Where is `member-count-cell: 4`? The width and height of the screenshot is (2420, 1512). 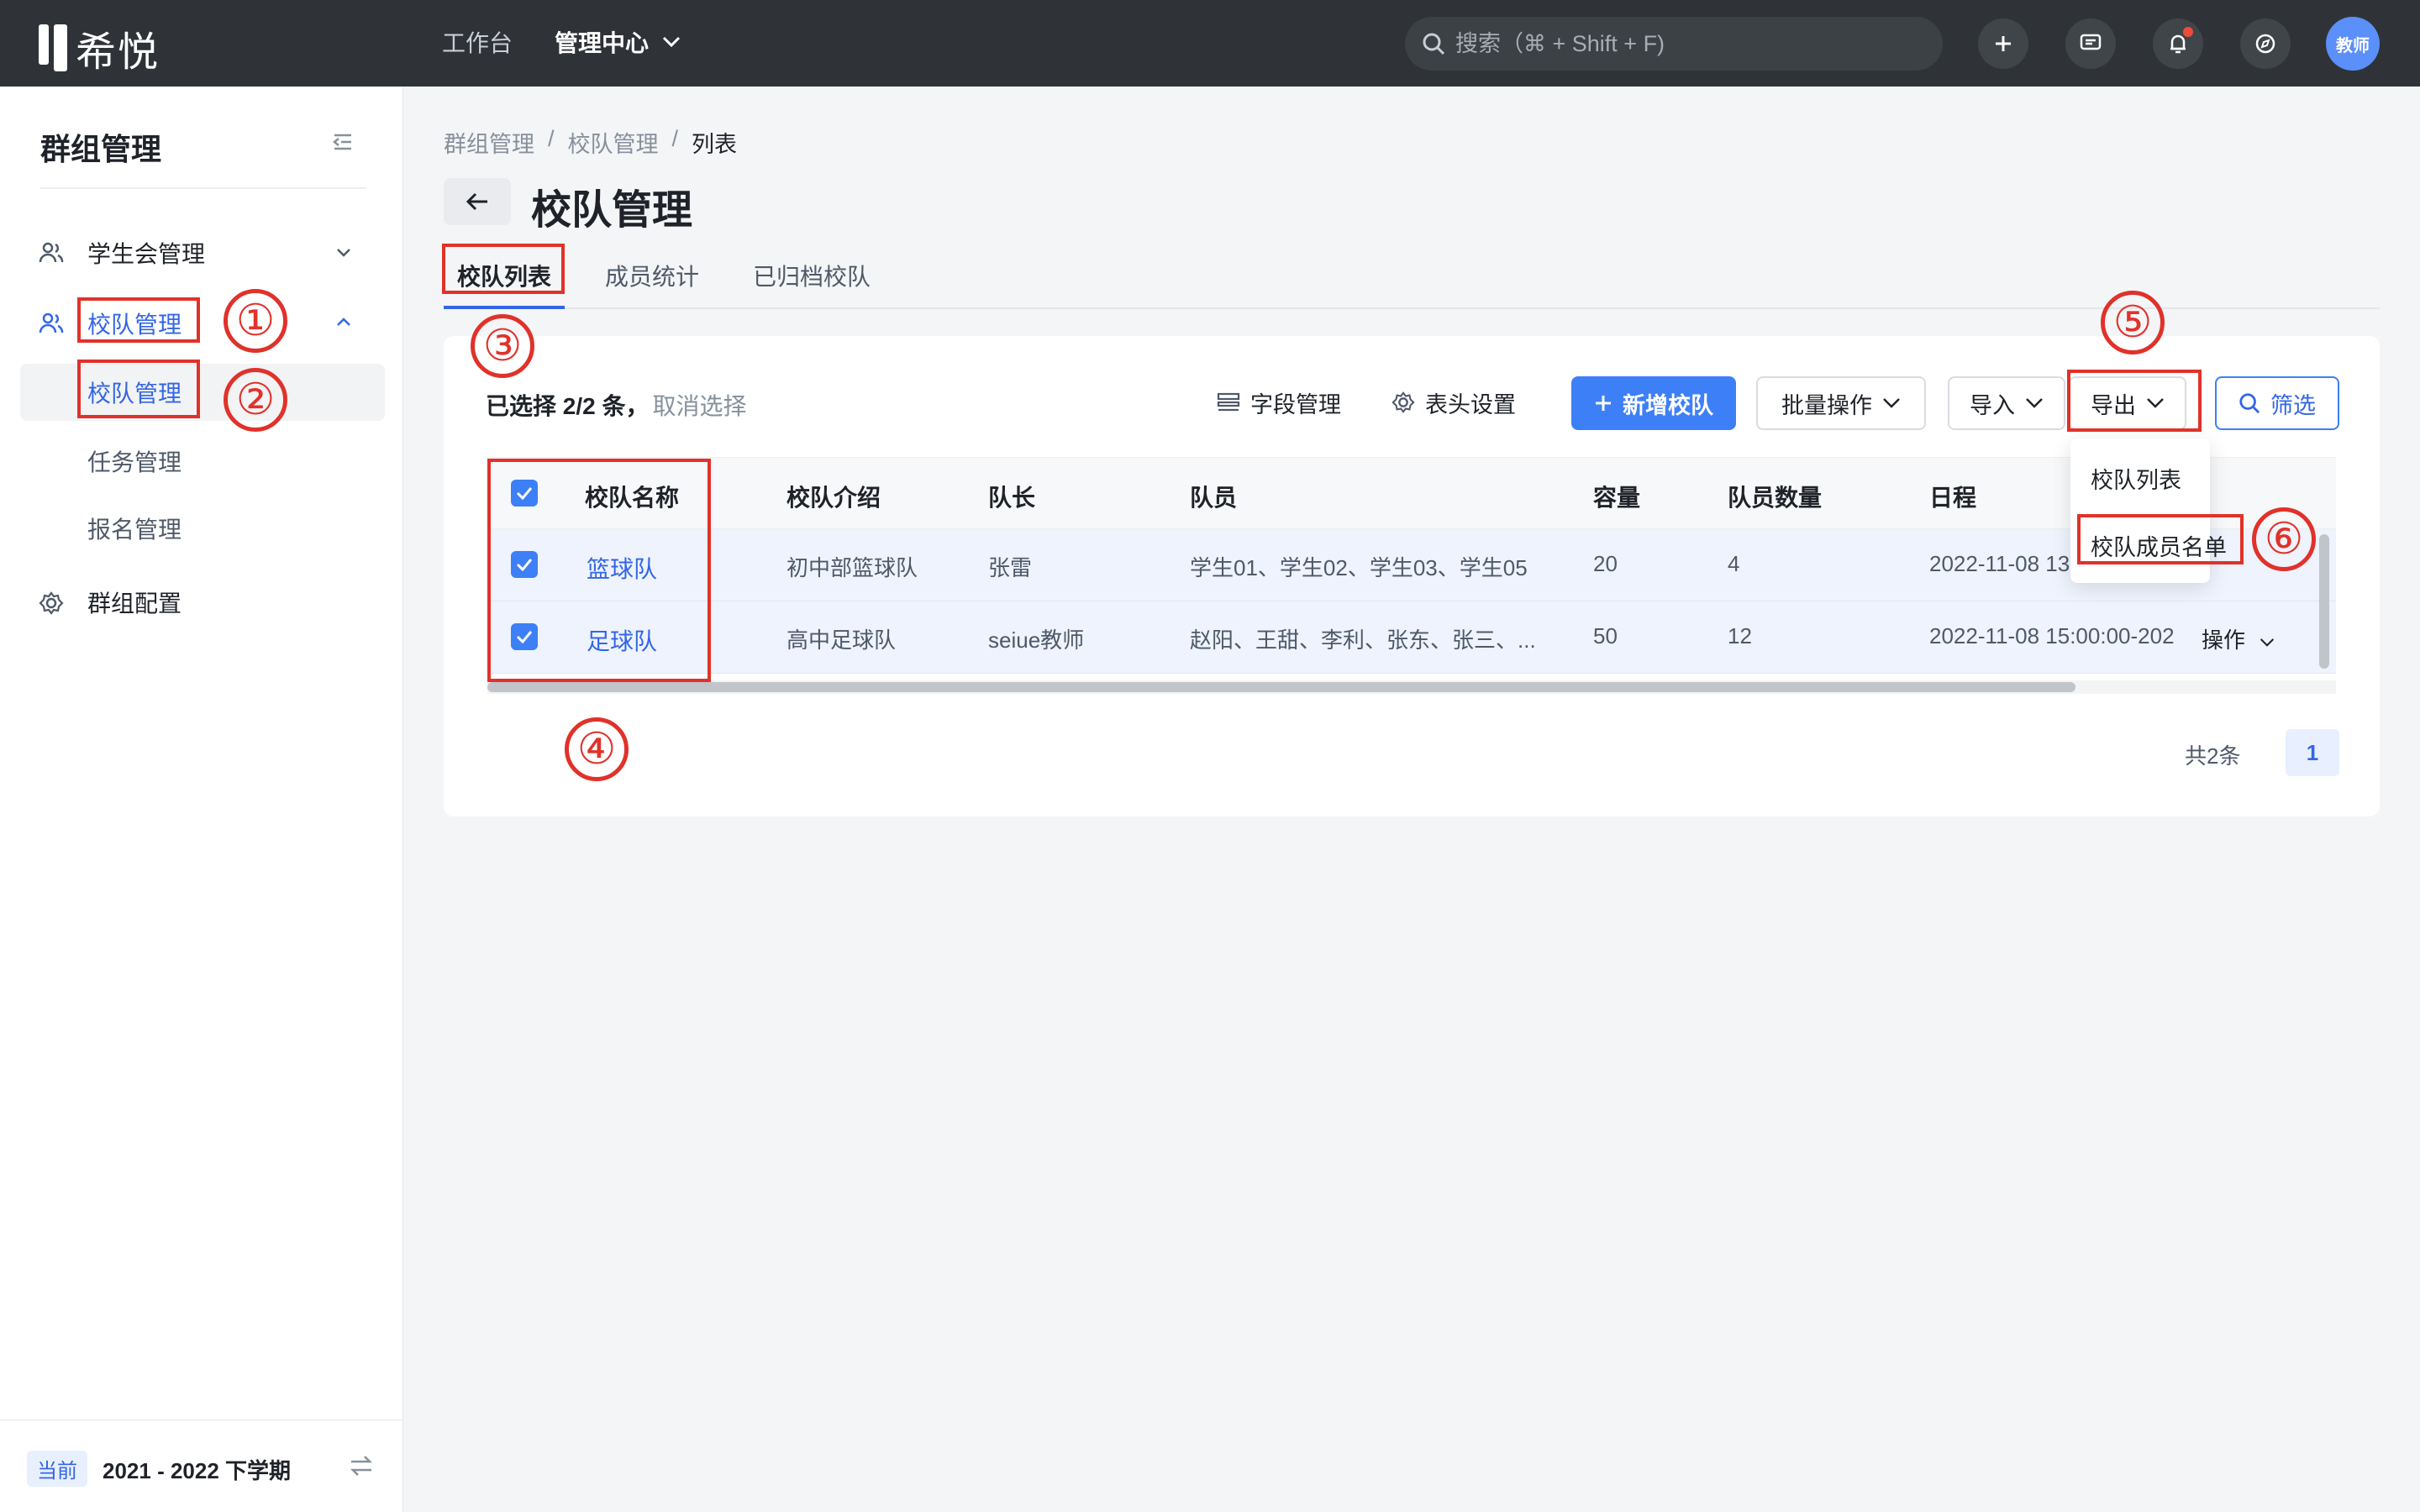 member-count-cell: 4 is located at coordinates (1734, 563).